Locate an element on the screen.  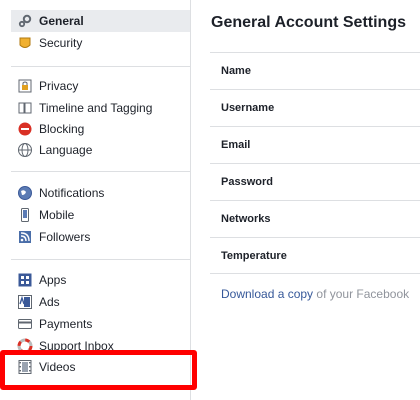
sidebar-item-followers: Followers is located at coordinates (100, 237).